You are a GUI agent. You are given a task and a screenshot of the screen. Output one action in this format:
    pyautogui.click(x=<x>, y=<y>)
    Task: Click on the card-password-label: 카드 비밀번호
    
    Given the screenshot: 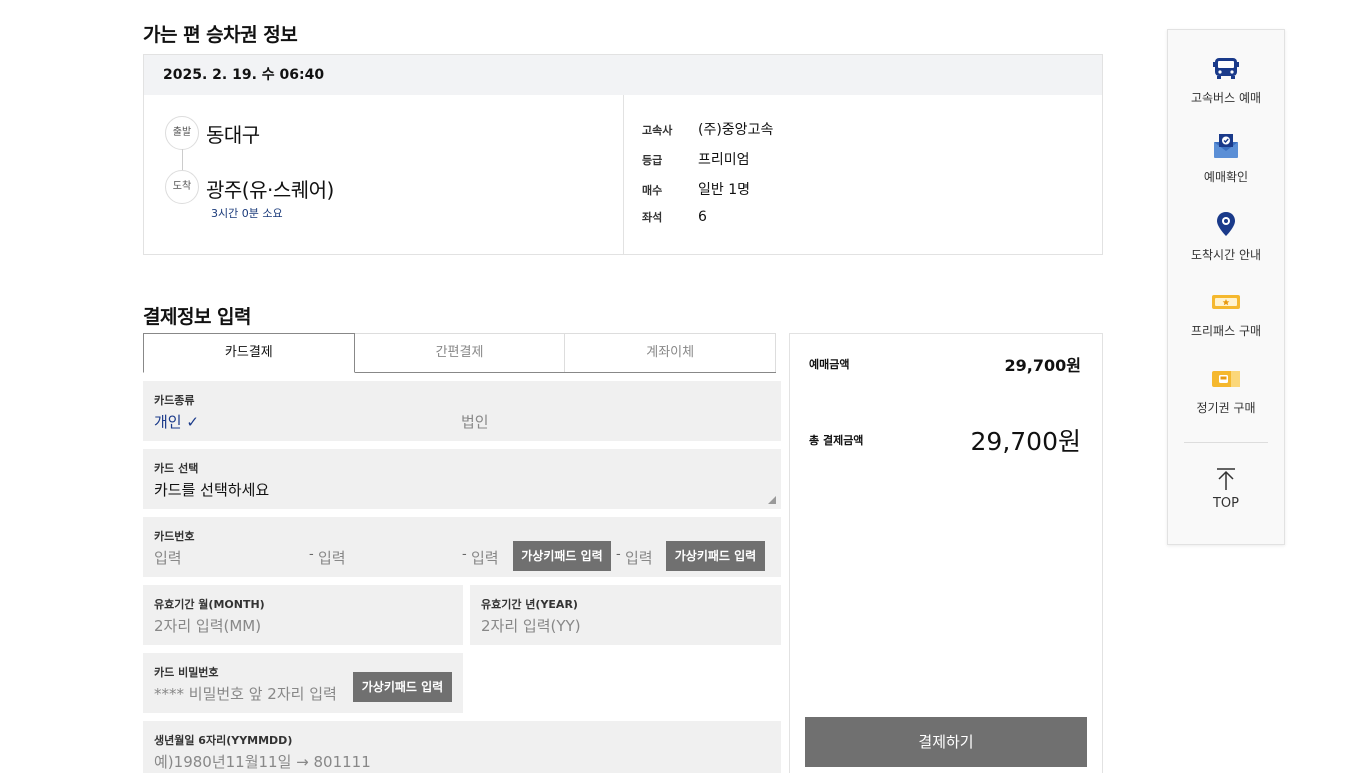 What is the action you would take?
    pyautogui.click(x=186, y=672)
    